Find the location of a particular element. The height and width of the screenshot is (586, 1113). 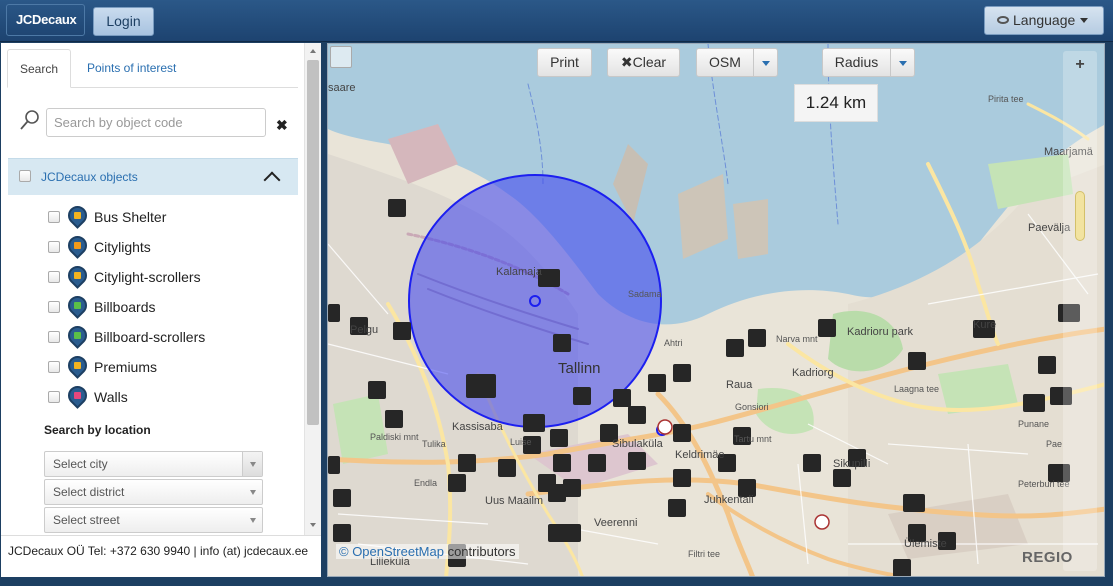

map-label-narva-mnt: Narva mnt is located at coordinates (797, 339).